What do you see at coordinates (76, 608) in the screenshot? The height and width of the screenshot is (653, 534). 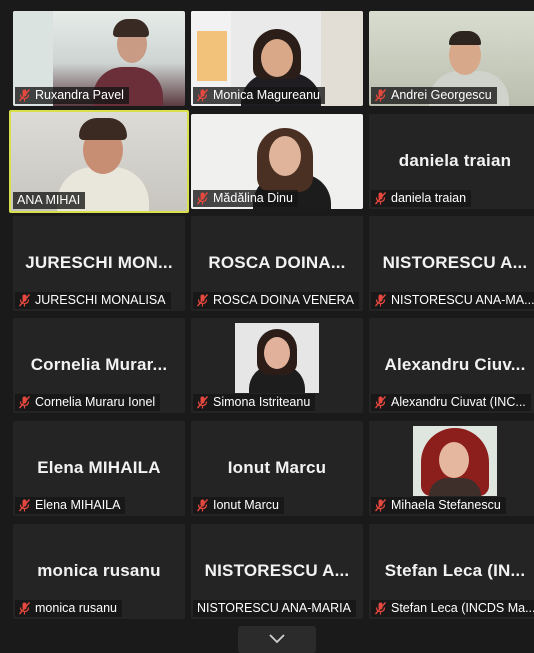 I see `participant-name: monica rusanu` at bounding box center [76, 608].